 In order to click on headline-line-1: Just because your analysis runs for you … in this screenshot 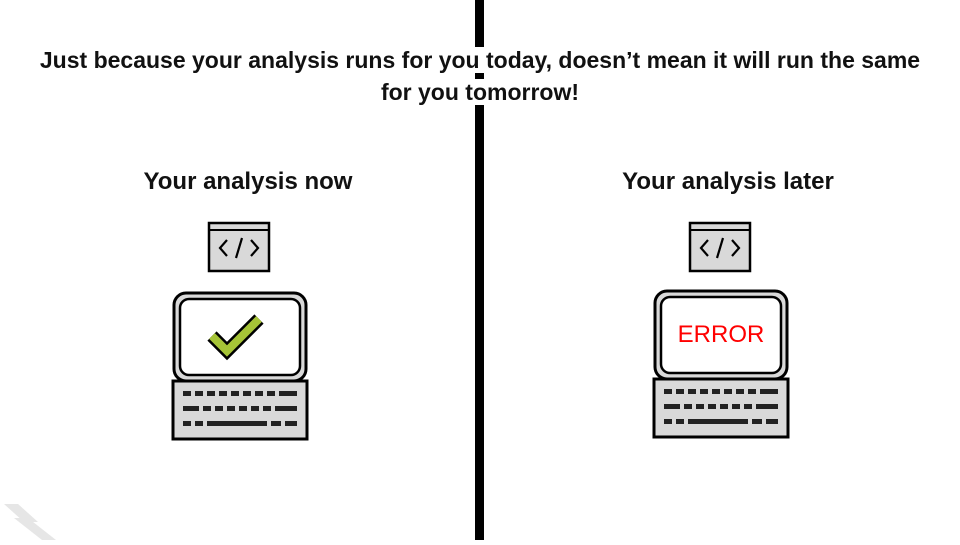, I will do `click(480, 60)`.